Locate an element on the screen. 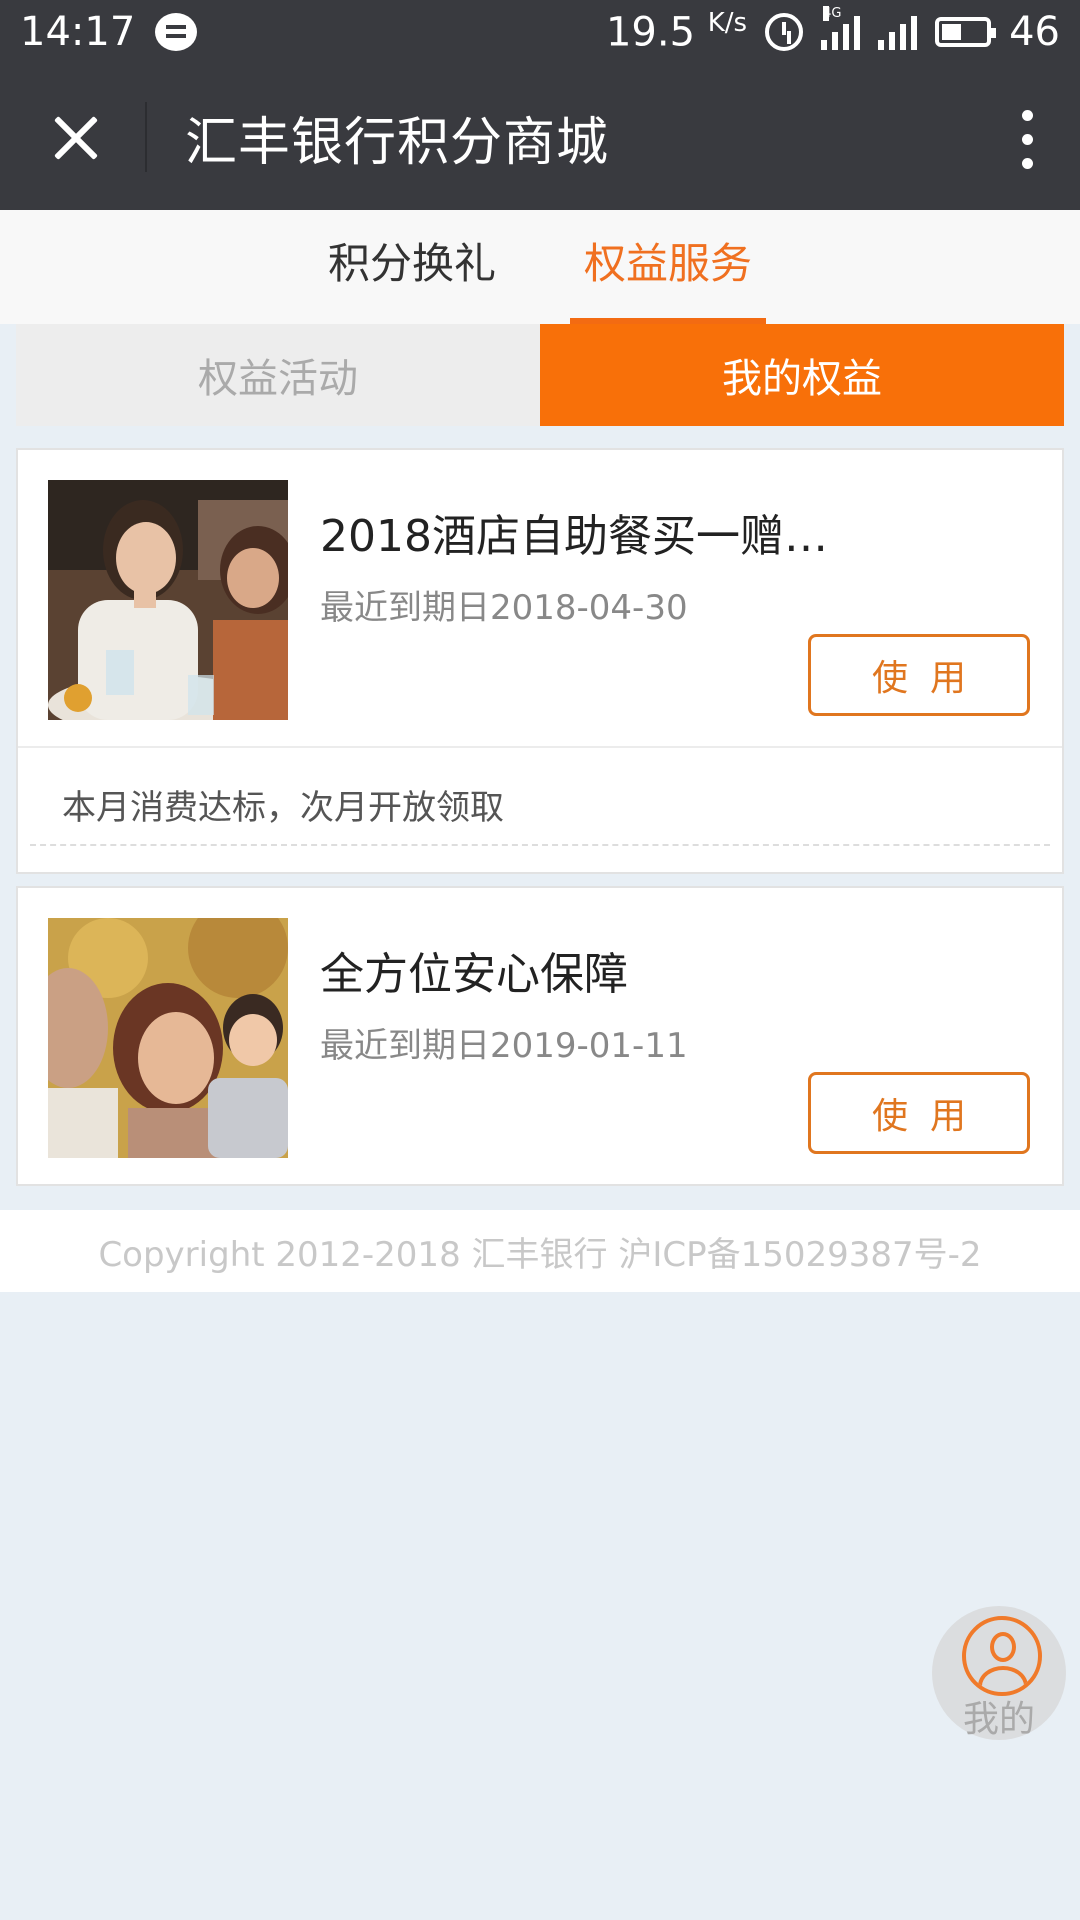 This screenshot has height=1920, width=1080. battery-fill is located at coordinates (952, 31).